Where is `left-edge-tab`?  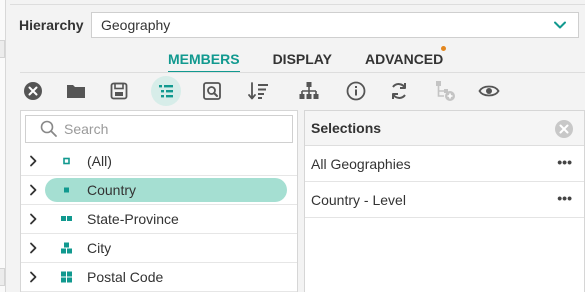
left-edge-tab is located at coordinates (2, 49).